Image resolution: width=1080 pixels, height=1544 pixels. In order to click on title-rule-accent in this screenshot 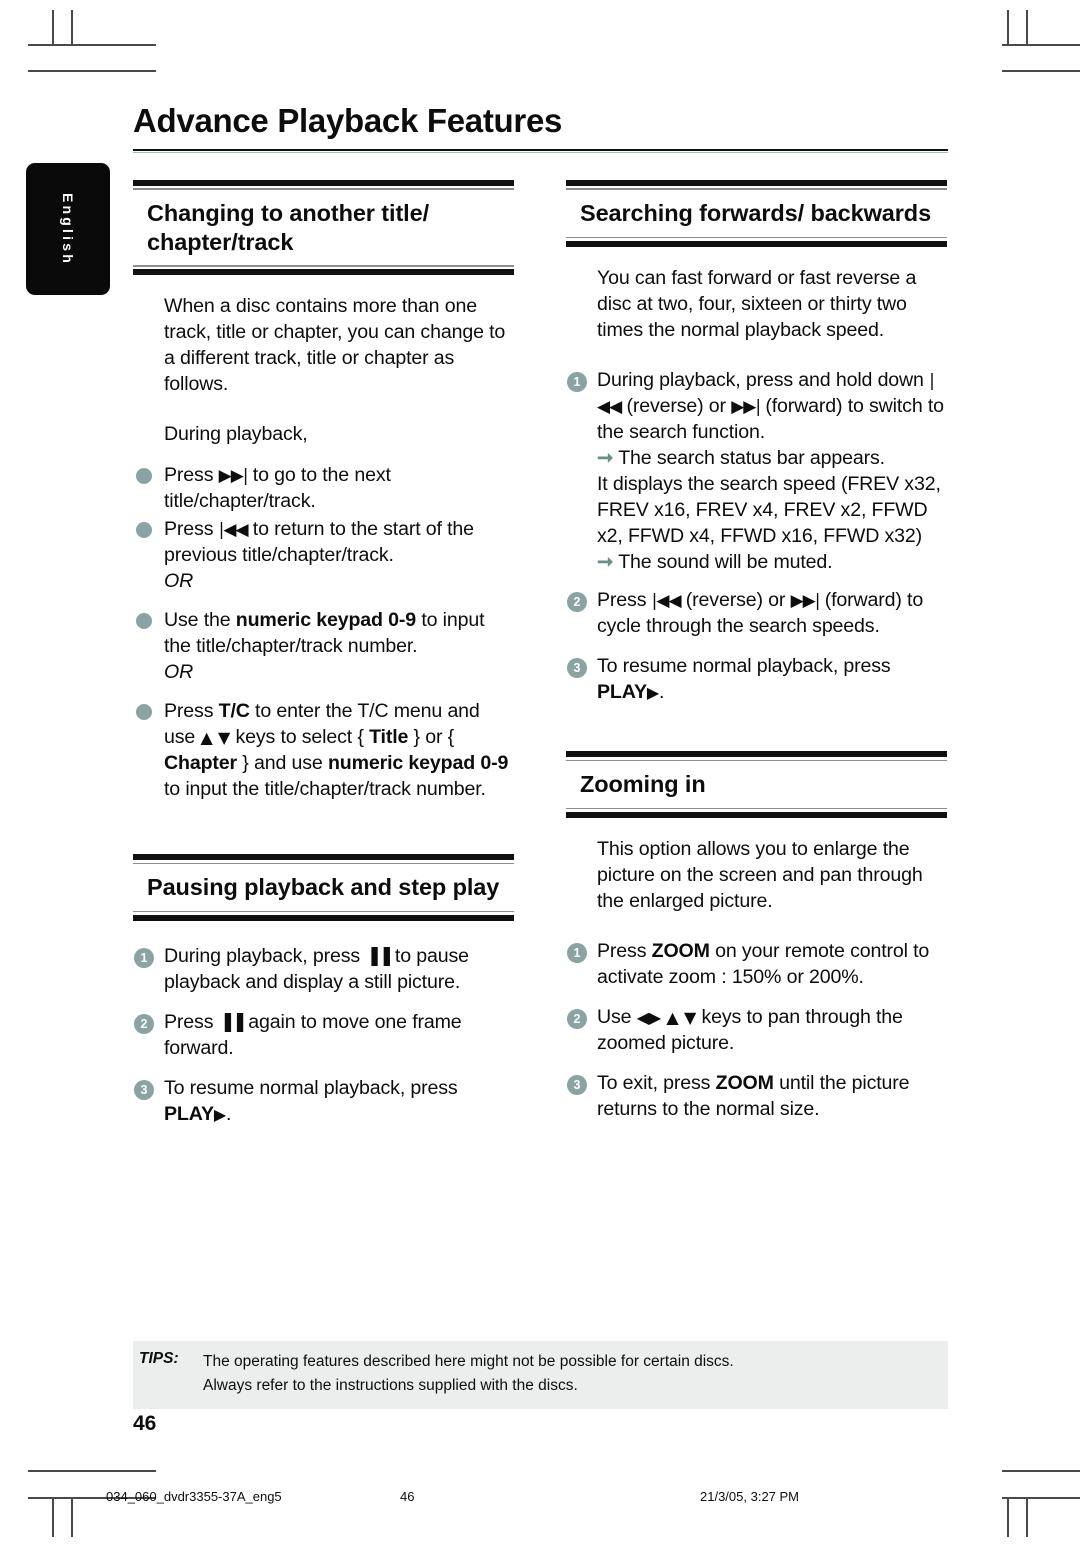, I will do `click(540, 152)`.